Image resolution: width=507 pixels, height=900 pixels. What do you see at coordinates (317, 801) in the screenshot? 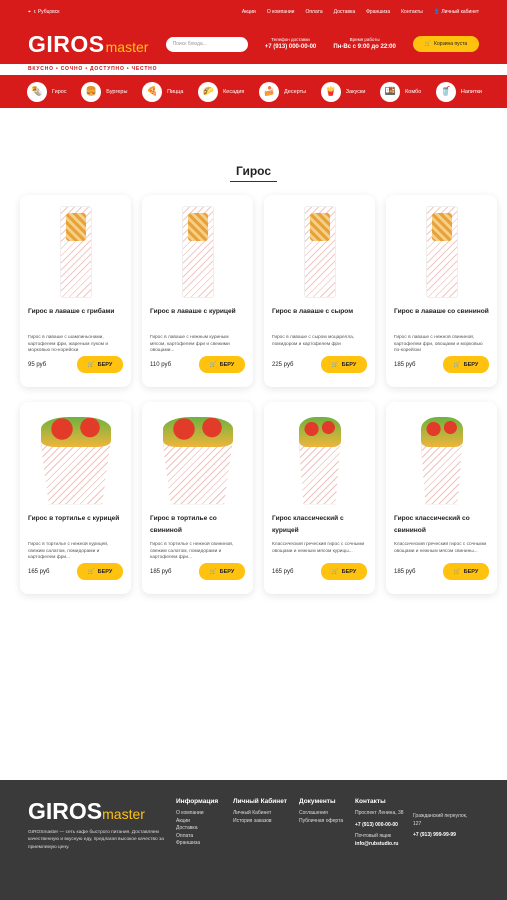
I see `footer-docs-title: Документы` at bounding box center [317, 801].